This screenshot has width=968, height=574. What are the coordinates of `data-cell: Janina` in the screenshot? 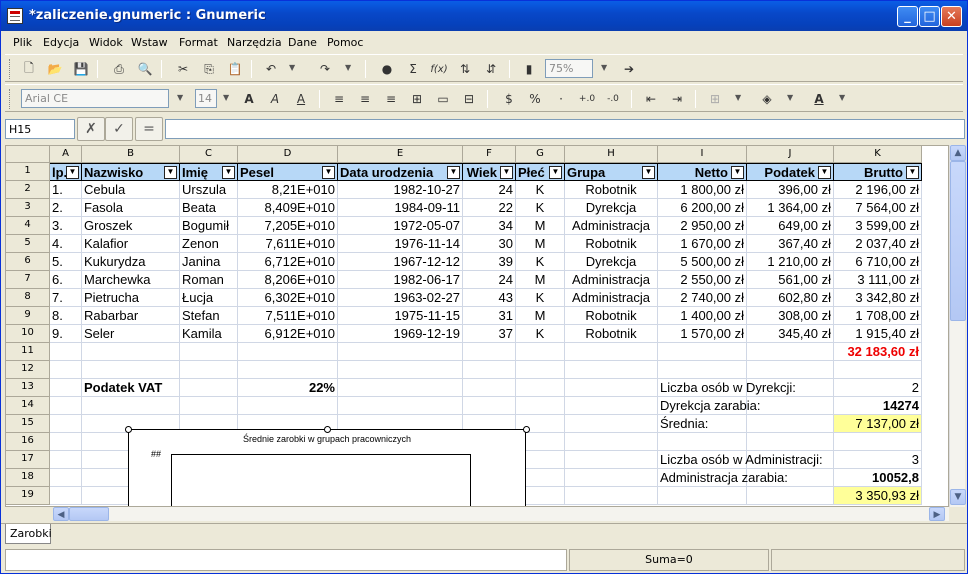 It's located at (209, 262).